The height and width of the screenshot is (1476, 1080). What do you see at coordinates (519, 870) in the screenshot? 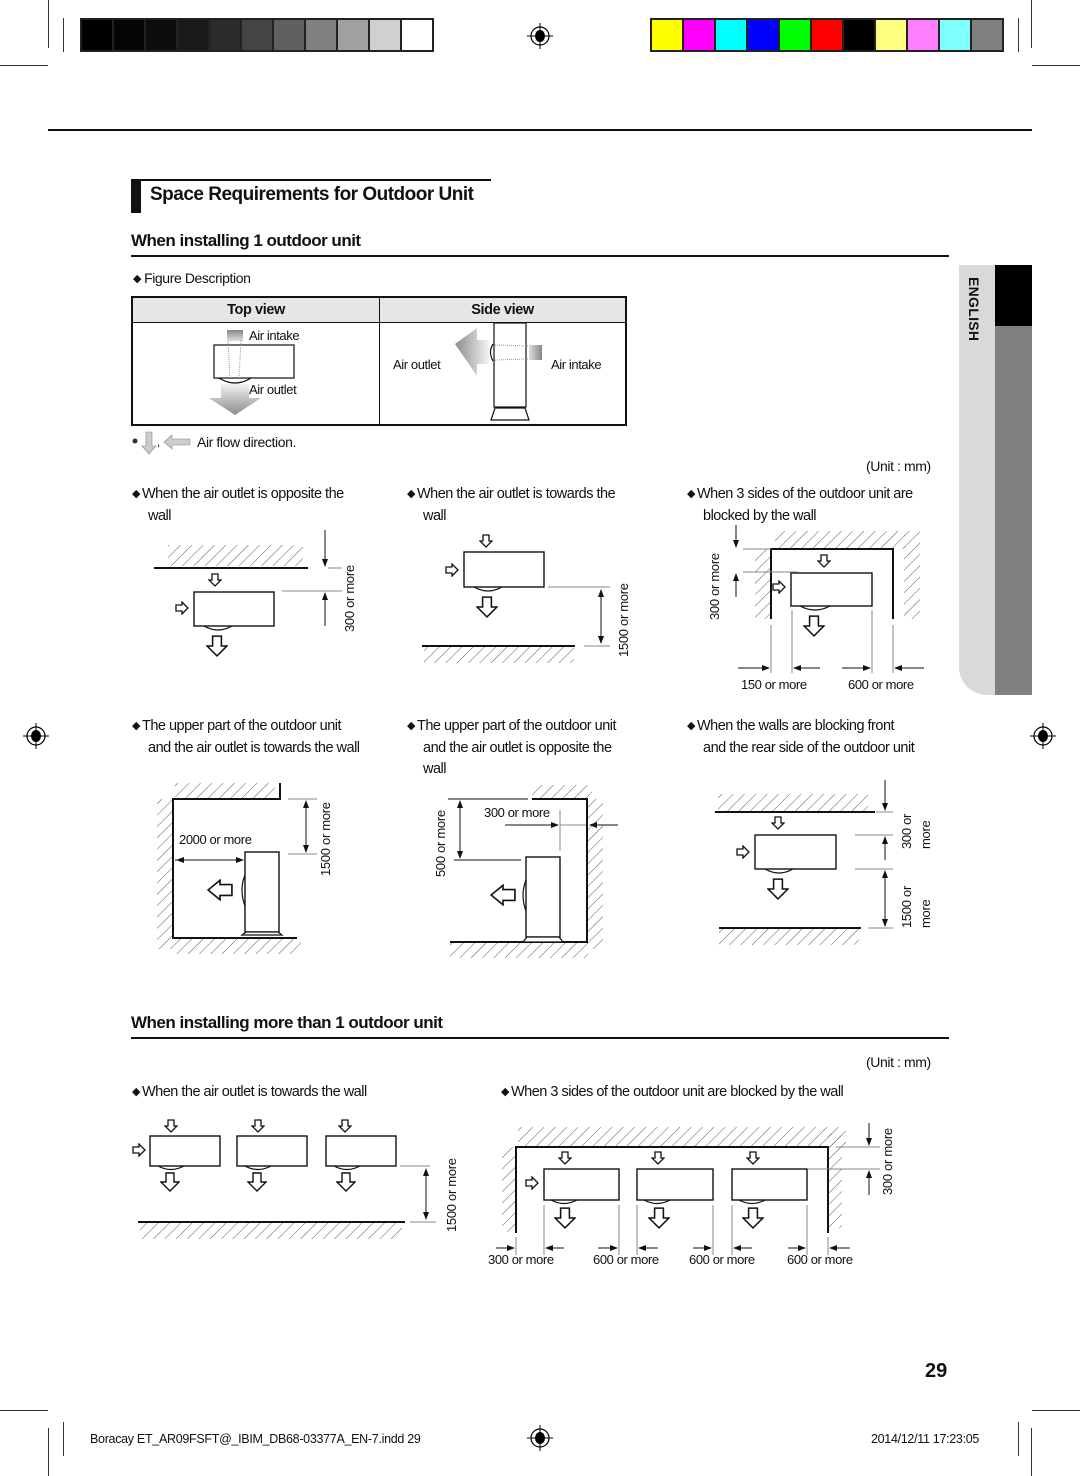
I see `wall-line` at bounding box center [519, 870].